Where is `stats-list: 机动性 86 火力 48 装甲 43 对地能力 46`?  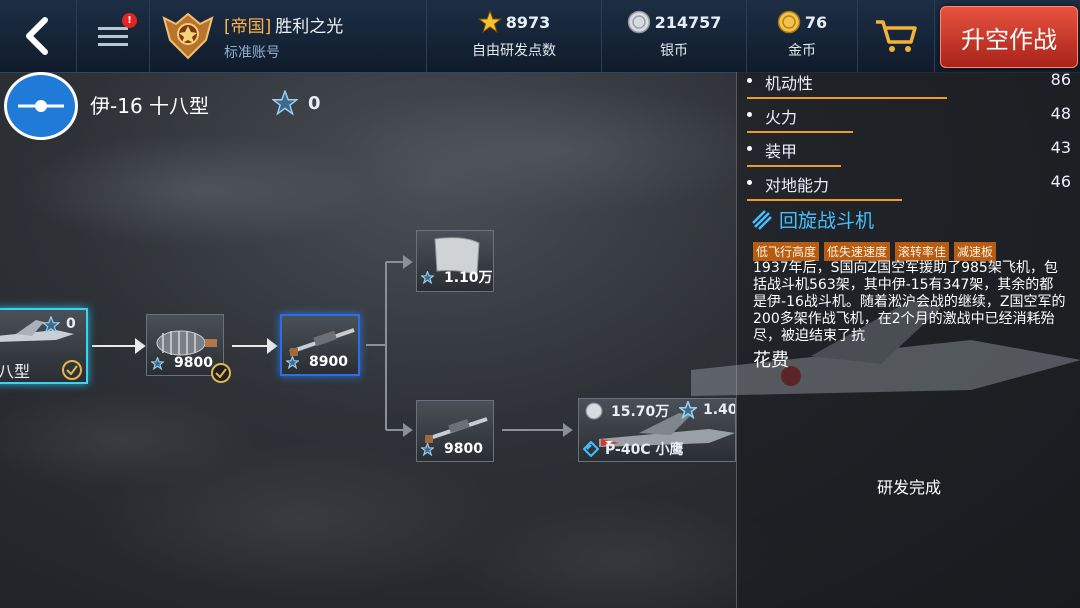 stats-list: 机动性 86 火力 48 装甲 43 对地能力 46 is located at coordinates (908, 137).